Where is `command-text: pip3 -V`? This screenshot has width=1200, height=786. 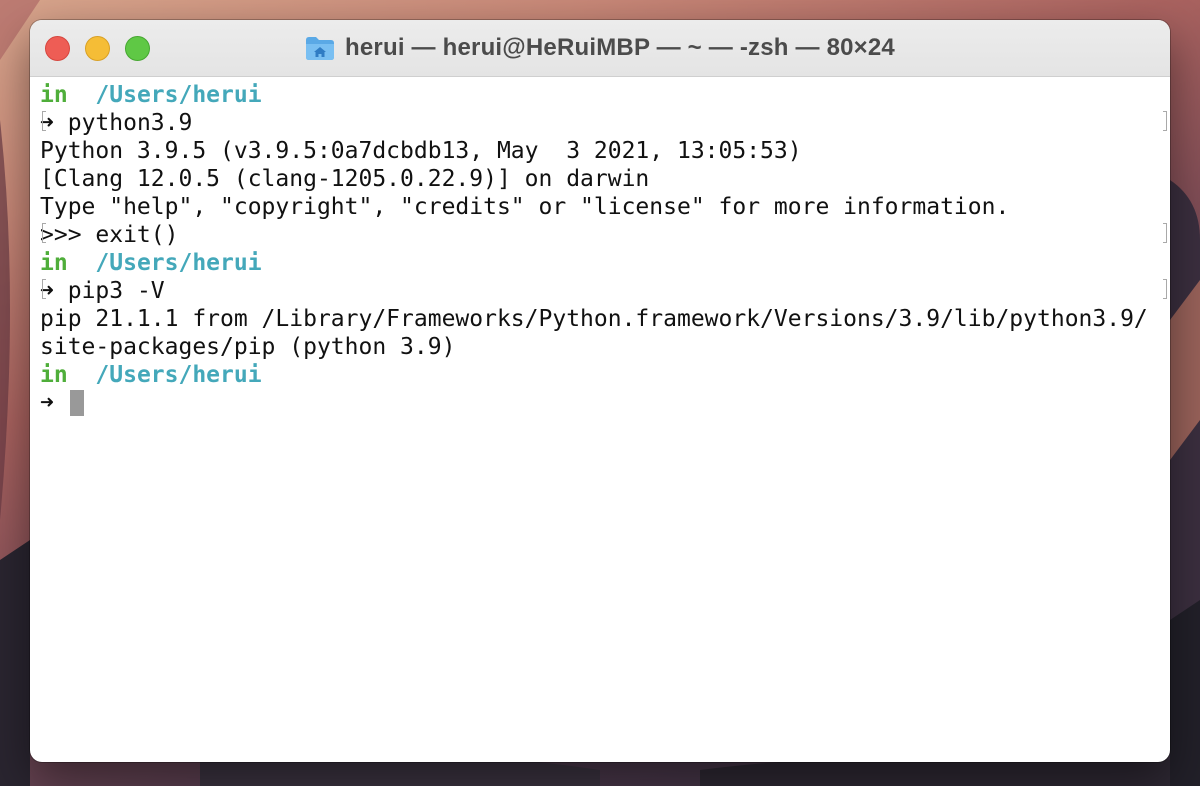
command-text: pip3 -V is located at coordinates (116, 291).